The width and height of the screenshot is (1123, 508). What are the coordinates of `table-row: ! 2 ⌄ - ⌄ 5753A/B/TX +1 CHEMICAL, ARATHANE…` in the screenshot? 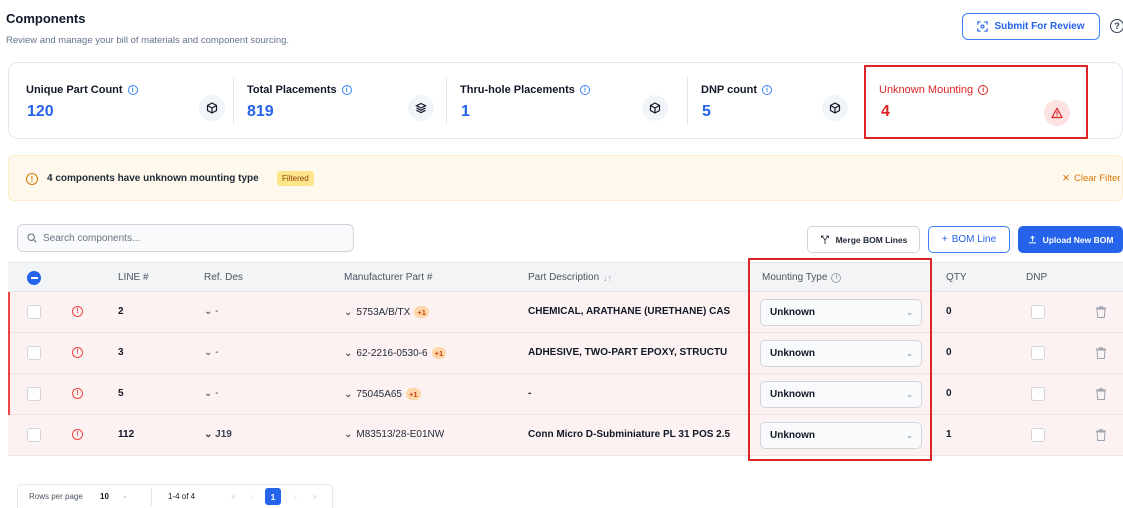 It's located at (565, 312).